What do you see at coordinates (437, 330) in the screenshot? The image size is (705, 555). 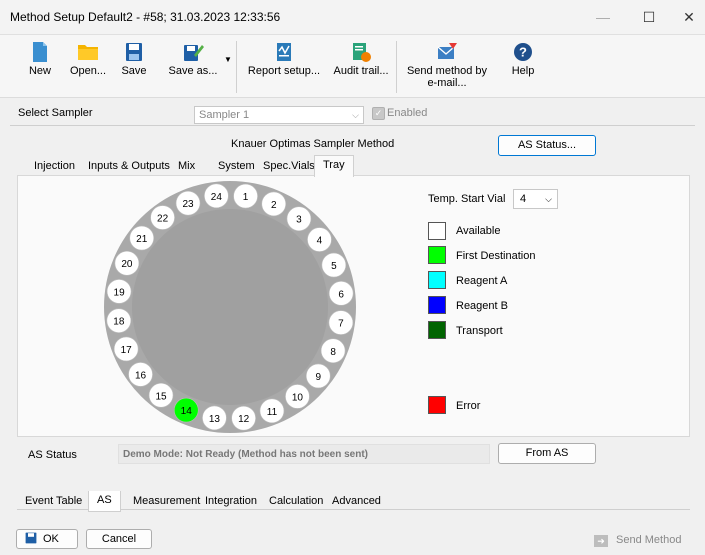 I see `legend-swatch-transport` at bounding box center [437, 330].